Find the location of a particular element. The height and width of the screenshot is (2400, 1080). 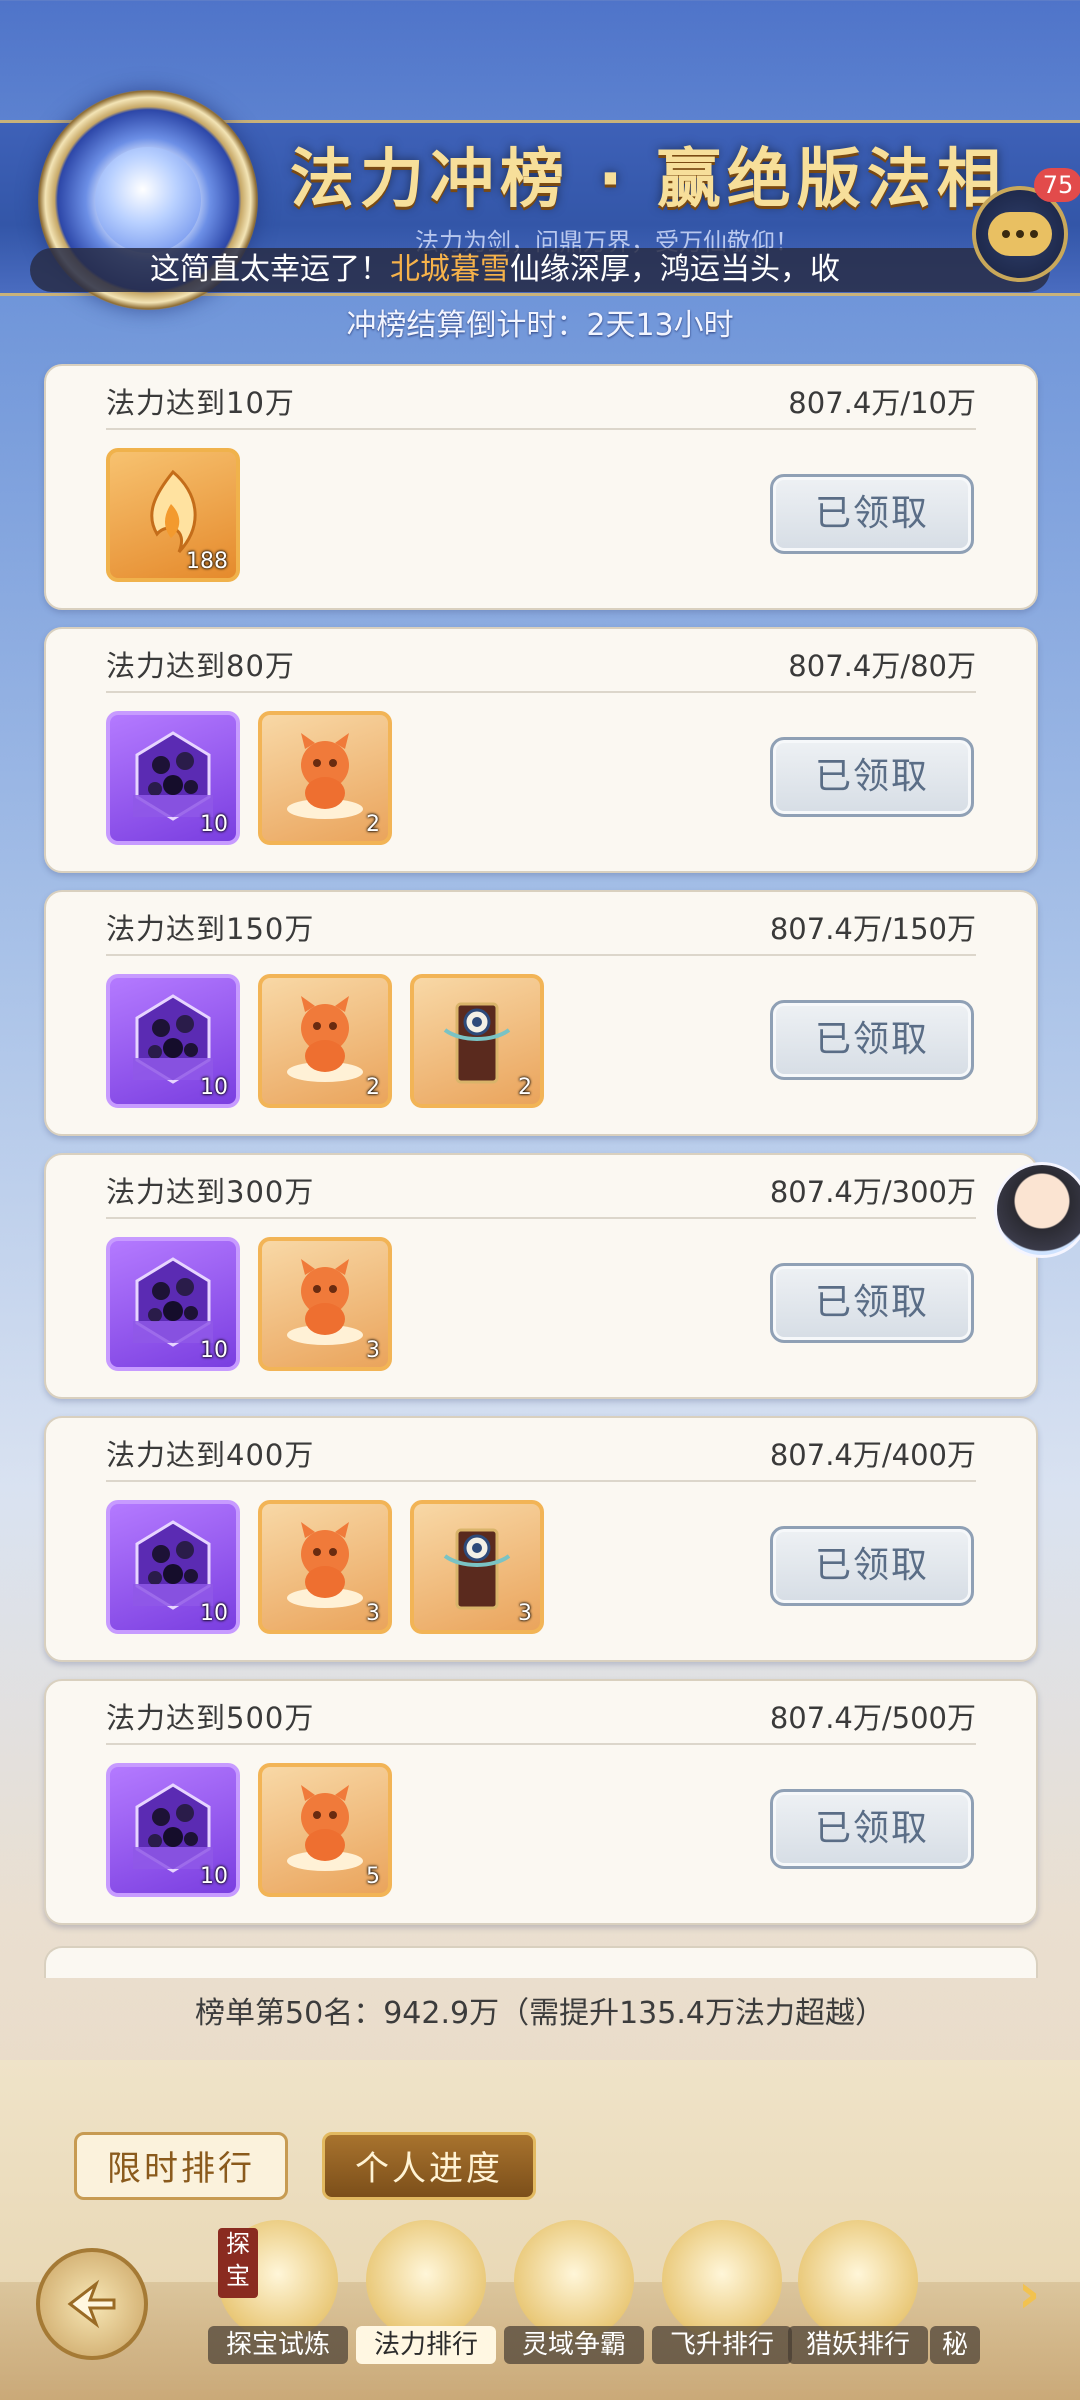

tier-progress: 807.4万/500万 is located at coordinates (872, 1718).